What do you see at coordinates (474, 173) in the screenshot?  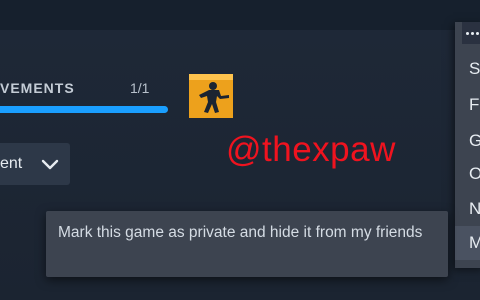 I see `menu-item-label: O` at bounding box center [474, 173].